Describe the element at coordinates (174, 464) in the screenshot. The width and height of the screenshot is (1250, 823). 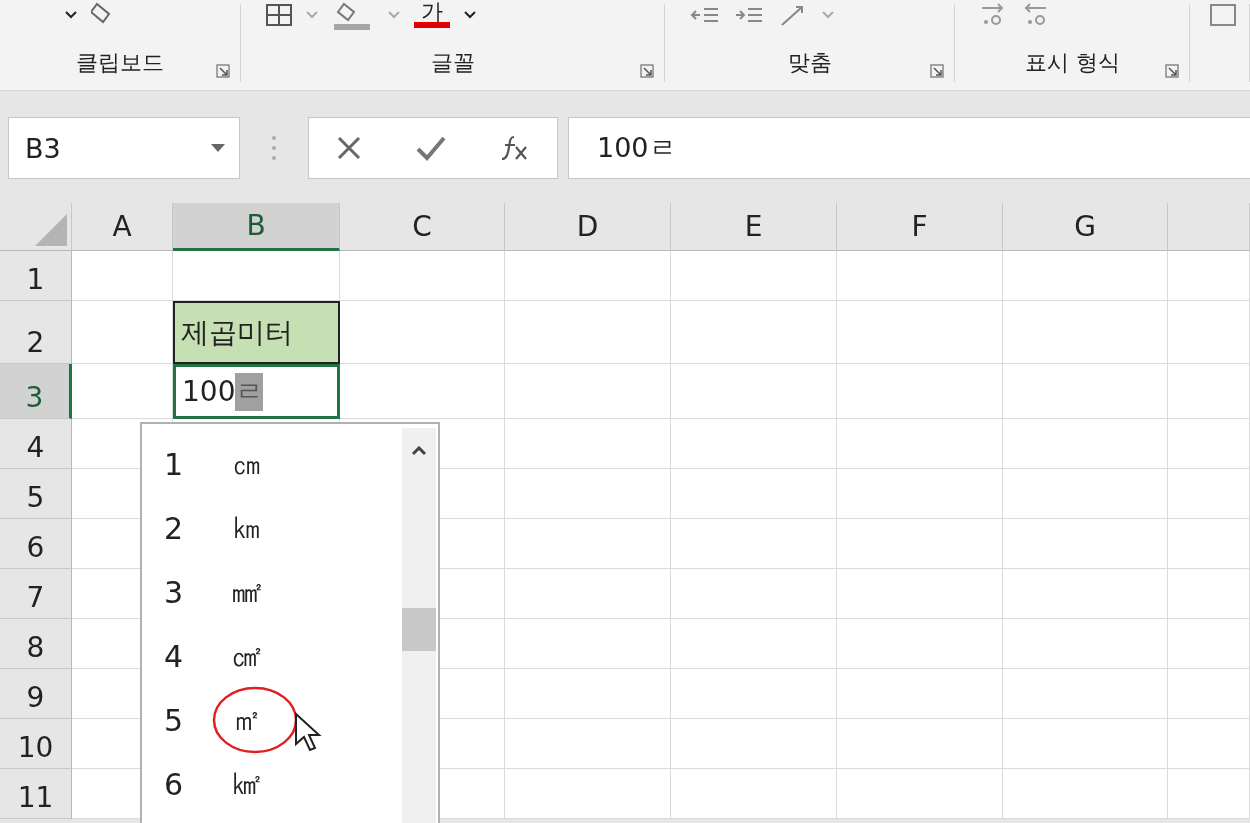
I see `item-number: 1` at that location.